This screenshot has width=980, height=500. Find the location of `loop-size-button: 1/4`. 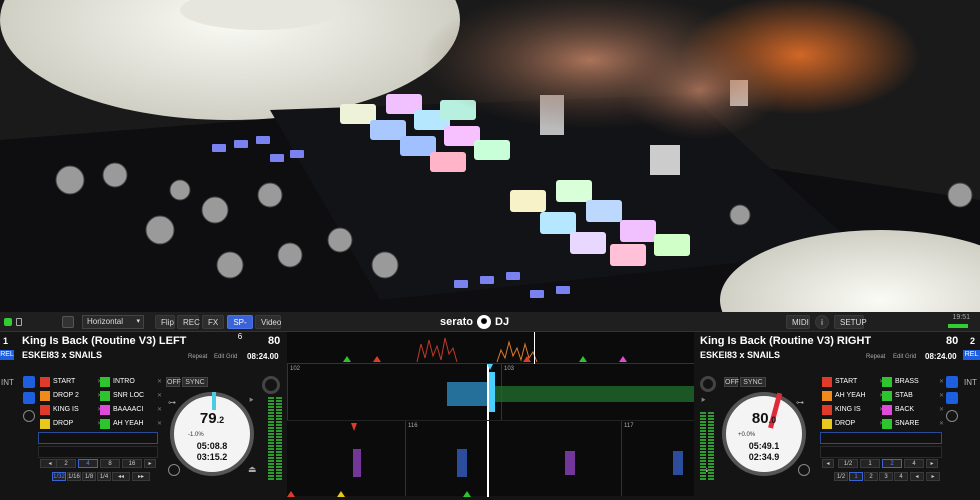

loop-size-button: 1/4 is located at coordinates (104, 476).